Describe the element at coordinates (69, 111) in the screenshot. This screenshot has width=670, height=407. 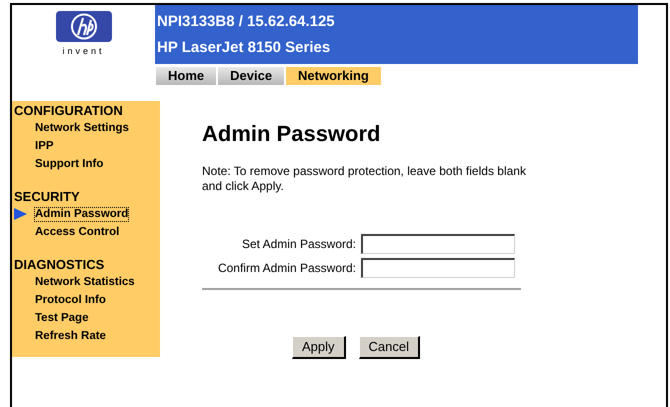
I see `section-heading: CONFIGURATION` at that location.